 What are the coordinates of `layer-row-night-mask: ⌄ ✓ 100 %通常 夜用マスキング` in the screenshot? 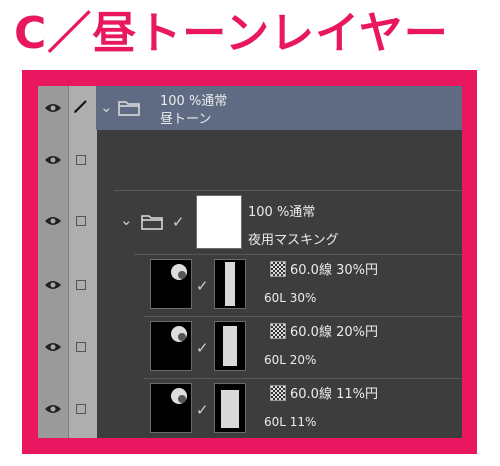 It's located at (250, 222).